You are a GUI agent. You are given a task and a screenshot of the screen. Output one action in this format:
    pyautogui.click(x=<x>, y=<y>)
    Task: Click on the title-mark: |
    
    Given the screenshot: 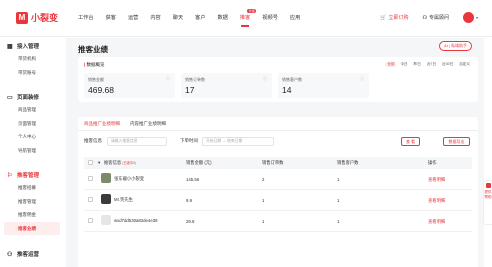 What is the action you would take?
    pyautogui.click(x=85, y=64)
    